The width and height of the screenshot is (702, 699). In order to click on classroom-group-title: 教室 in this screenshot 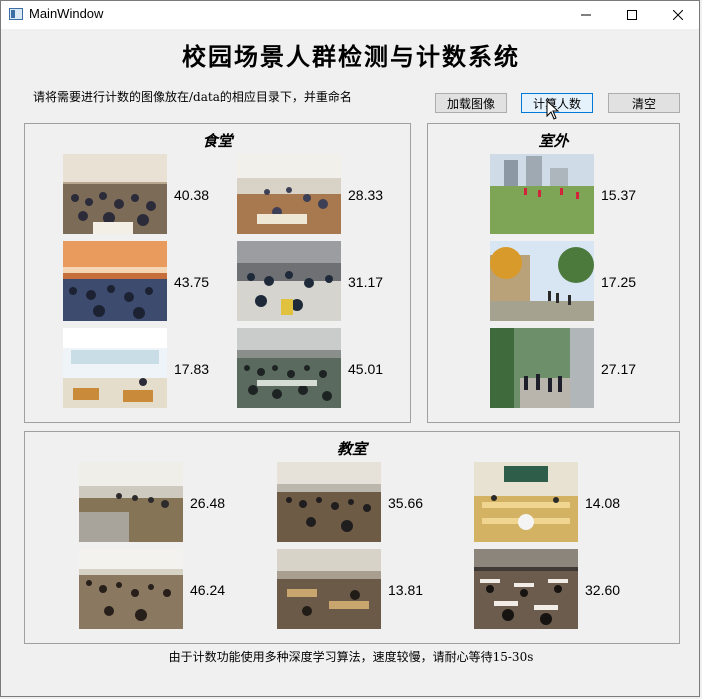, I will do `click(351, 449)`.